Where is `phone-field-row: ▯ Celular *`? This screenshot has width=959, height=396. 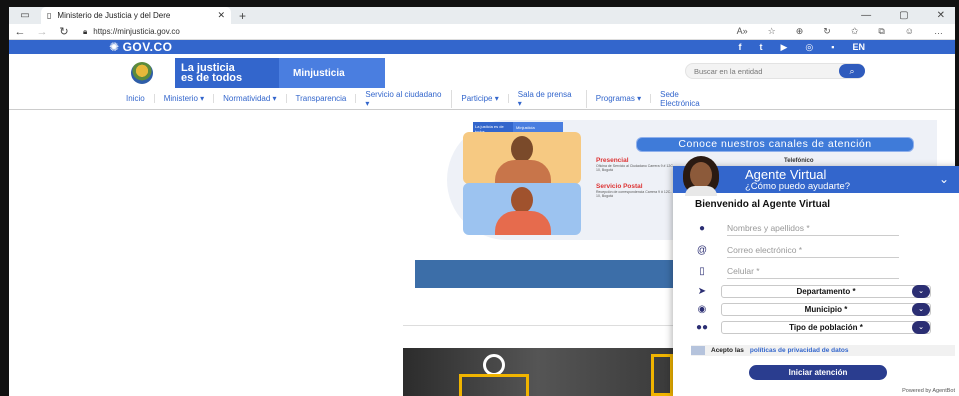
phone-field-row: ▯ Celular * is located at coordinates (795, 271).